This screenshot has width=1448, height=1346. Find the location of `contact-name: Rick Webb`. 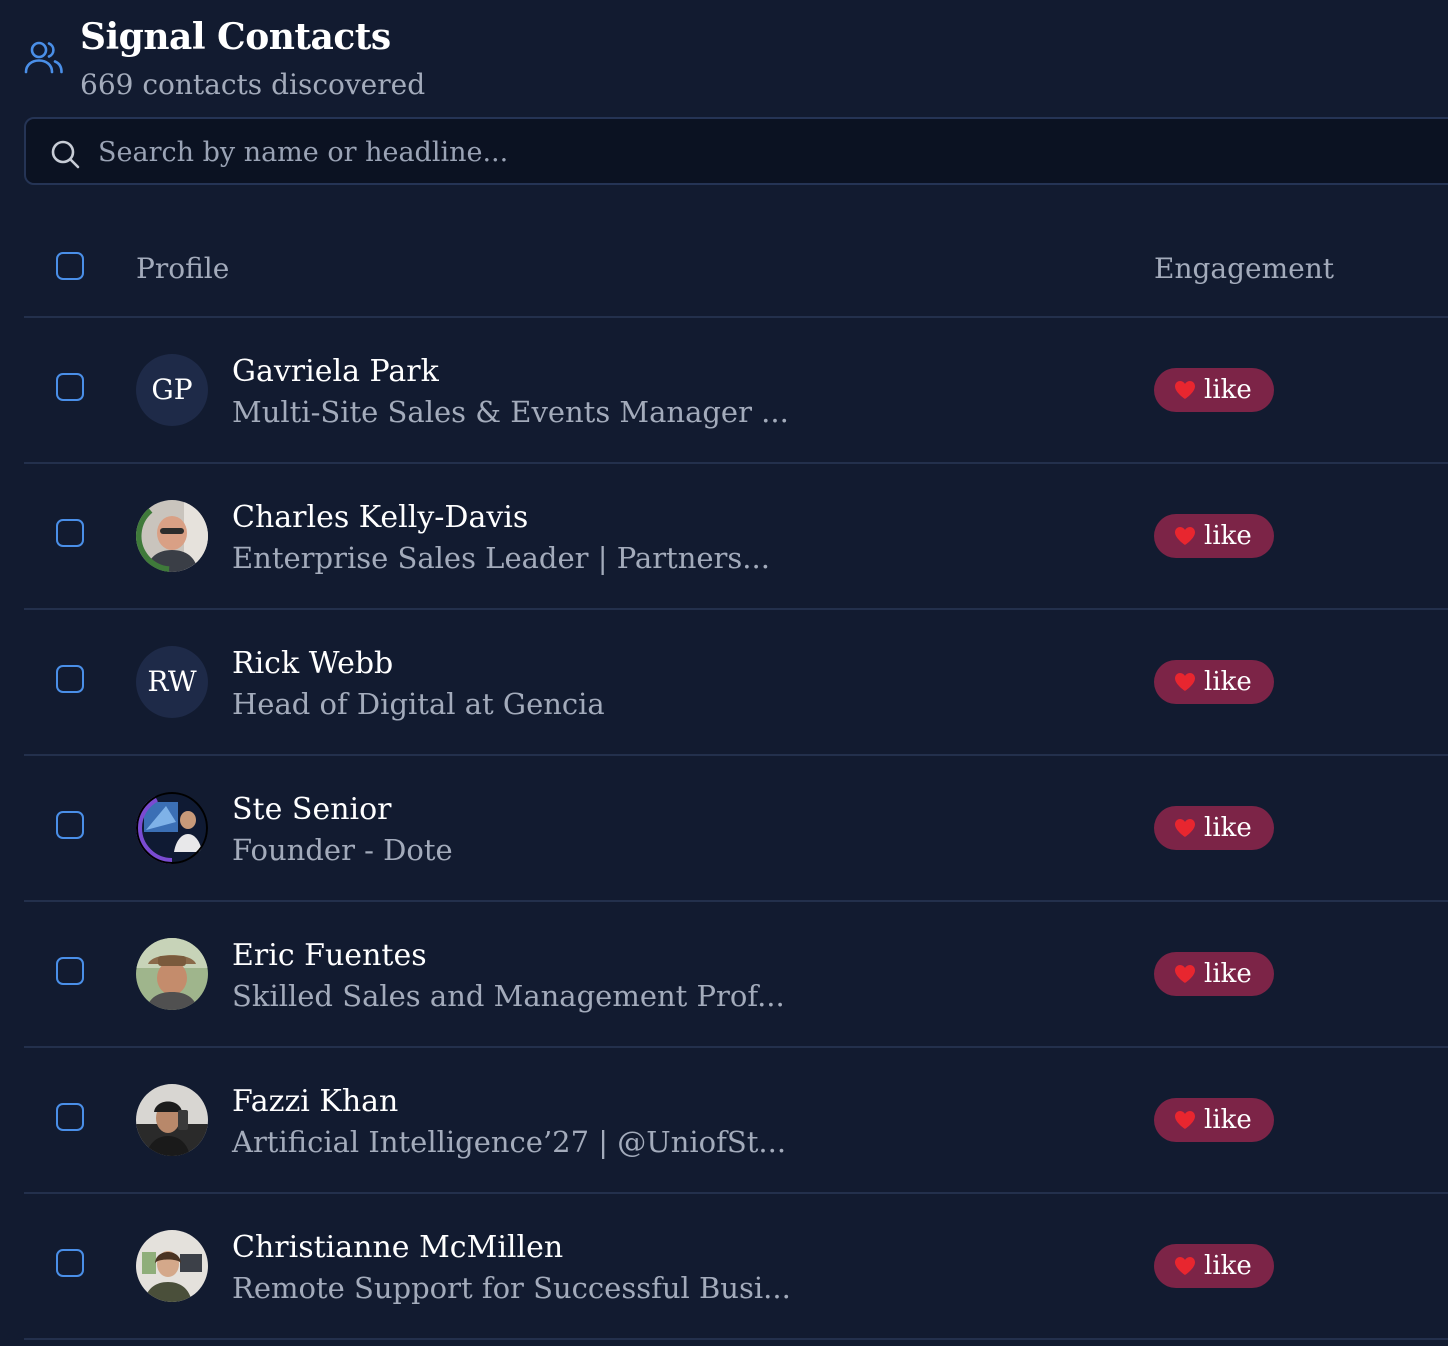

contact-name: Rick Webb is located at coordinates (312, 664).